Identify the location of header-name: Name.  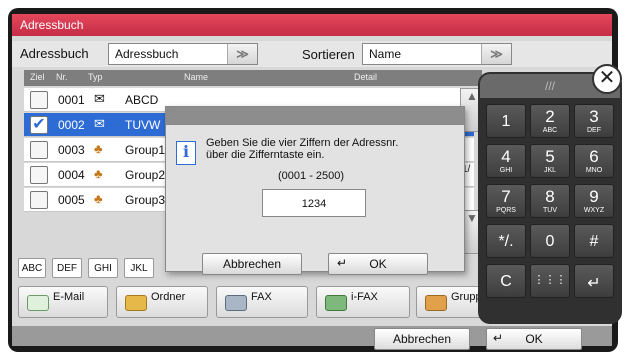
(196, 77).